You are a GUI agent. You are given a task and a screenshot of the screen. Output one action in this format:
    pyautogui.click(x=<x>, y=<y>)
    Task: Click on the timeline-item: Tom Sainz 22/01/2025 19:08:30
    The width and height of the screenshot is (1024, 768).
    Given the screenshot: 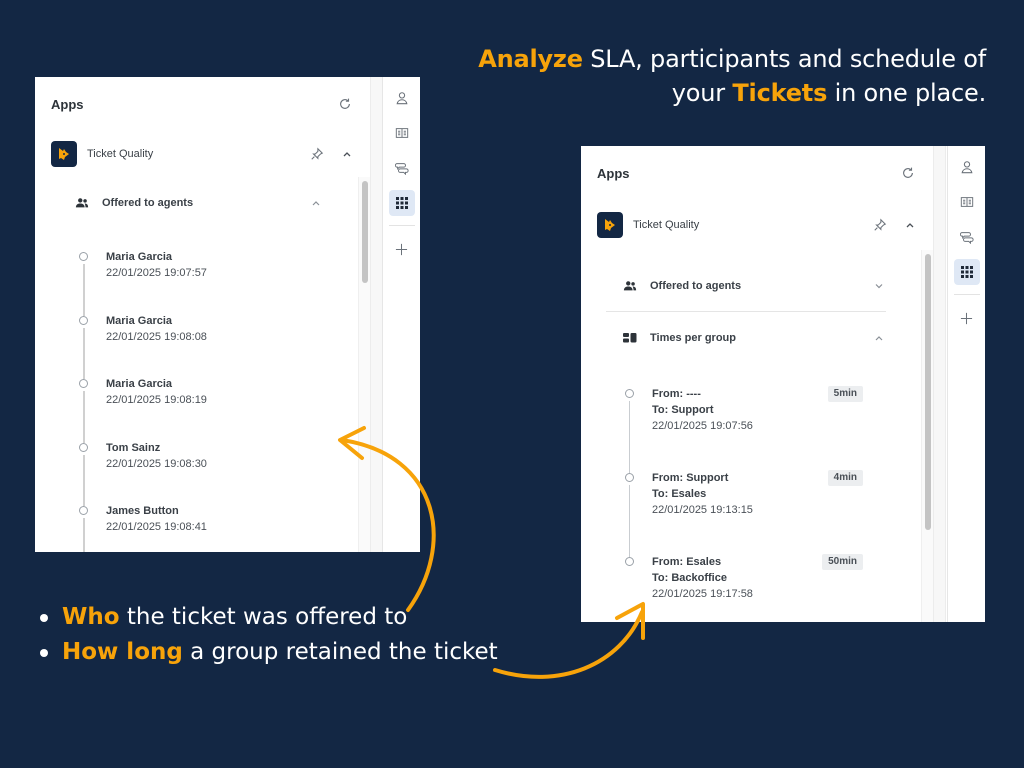 What is the action you would take?
    pyautogui.click(x=209, y=473)
    